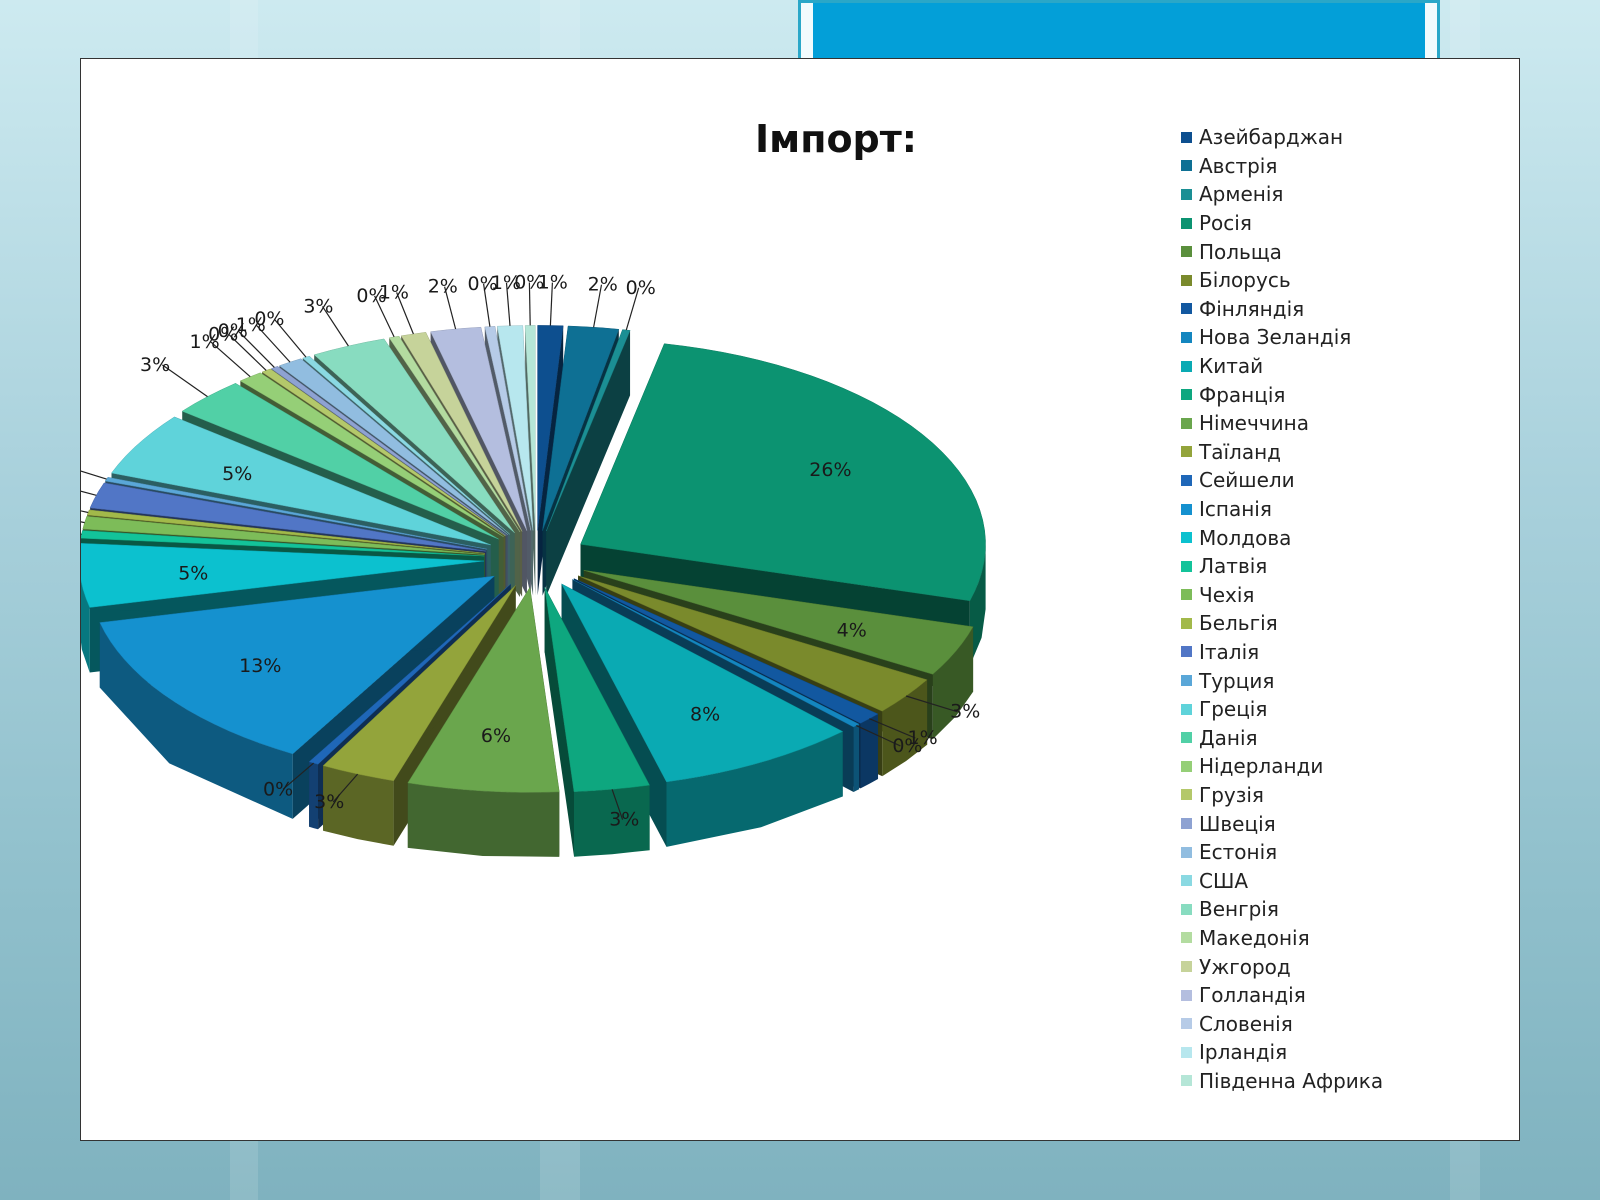 The height and width of the screenshot is (1200, 1600). I want to click on legend-label: Турция, so click(1237, 680).